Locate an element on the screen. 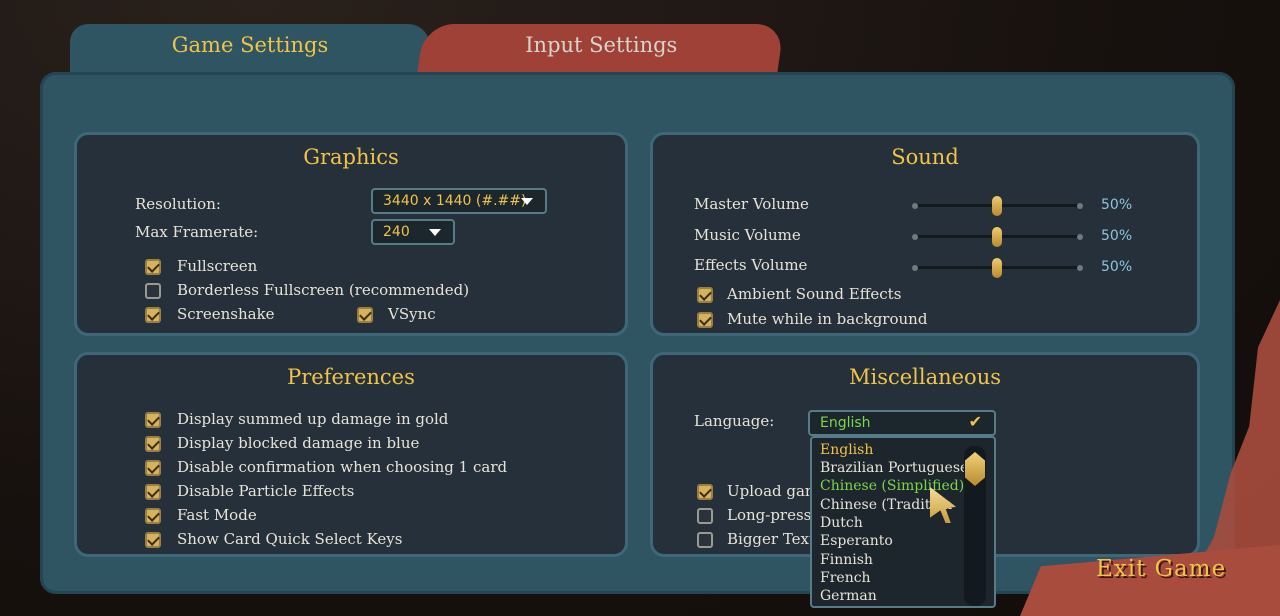 Image resolution: width=1280 pixels, height=616 pixels. pref-label: Display summed up damage in gold is located at coordinates (313, 419).